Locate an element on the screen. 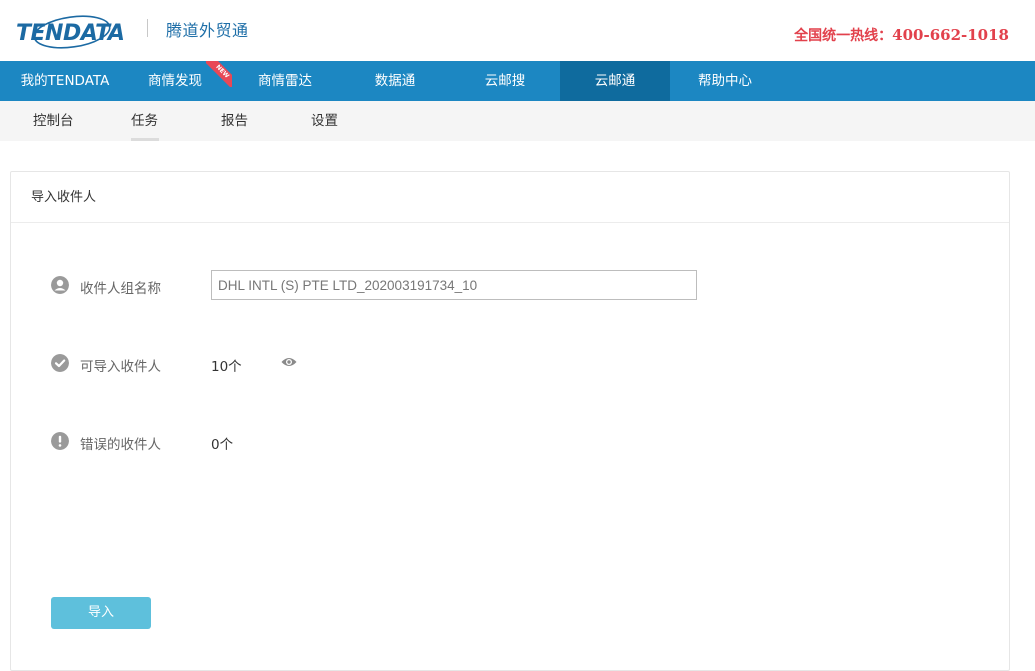  group-name-label: 收件人组名称 is located at coordinates (120, 289).